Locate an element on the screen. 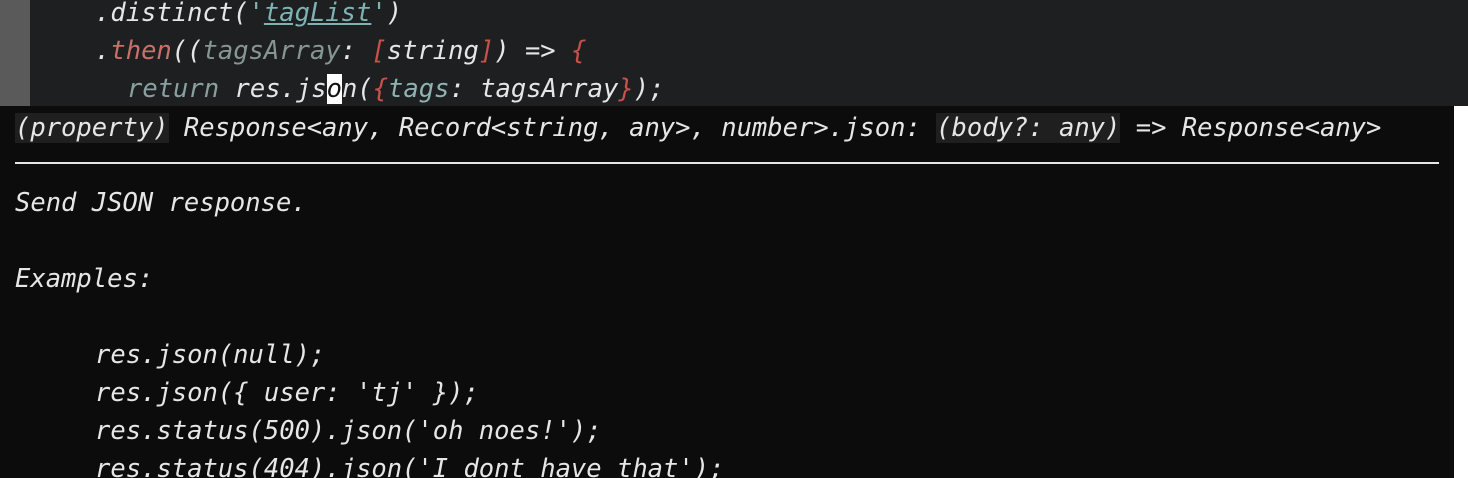 The width and height of the screenshot is (1468, 478). code-token: .distinct( is located at coordinates (172, 14).